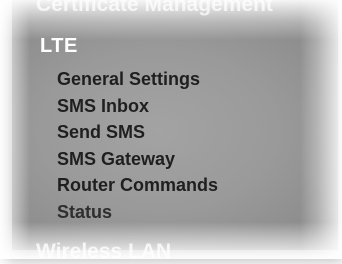 The height and width of the screenshot is (264, 342). What do you see at coordinates (137, 132) in the screenshot?
I see `sidebar-item-send-sms: Send SMS` at bounding box center [137, 132].